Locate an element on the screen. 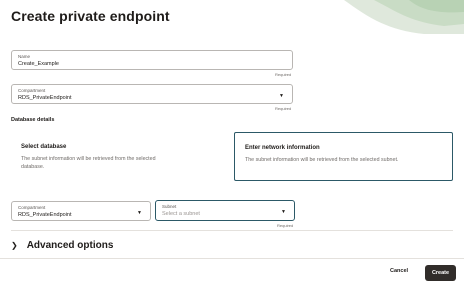  network-compartment-label: Compartment is located at coordinates (32, 207).